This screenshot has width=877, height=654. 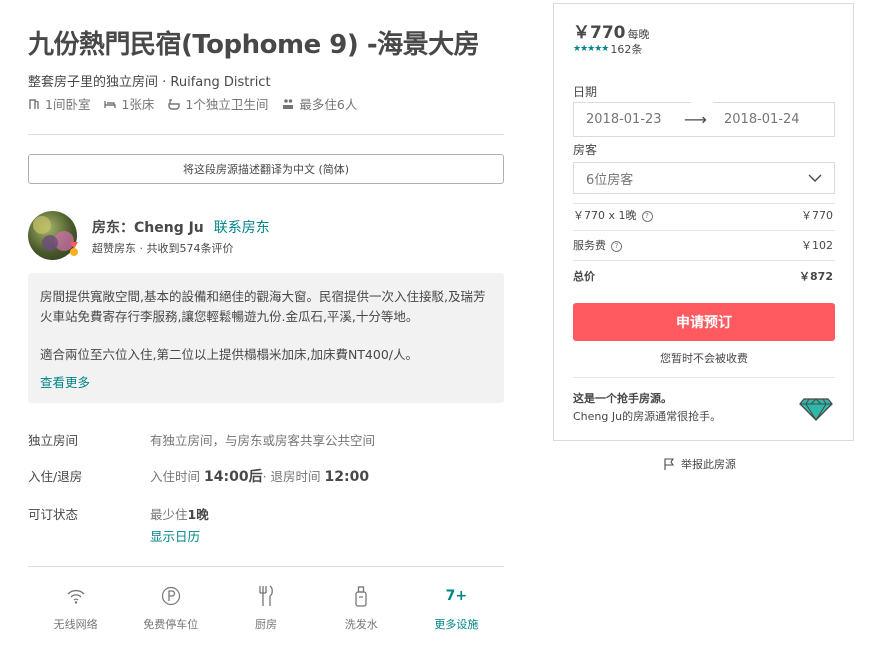 I want to click on review-count: 162条, so click(x=626, y=49).